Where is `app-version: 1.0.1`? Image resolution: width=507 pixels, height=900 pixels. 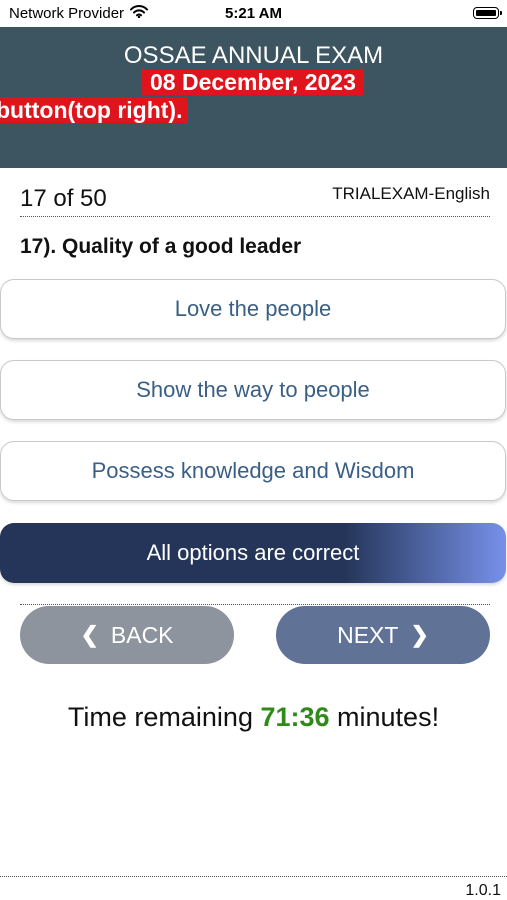
app-version: 1.0.1 is located at coordinates (483, 890).